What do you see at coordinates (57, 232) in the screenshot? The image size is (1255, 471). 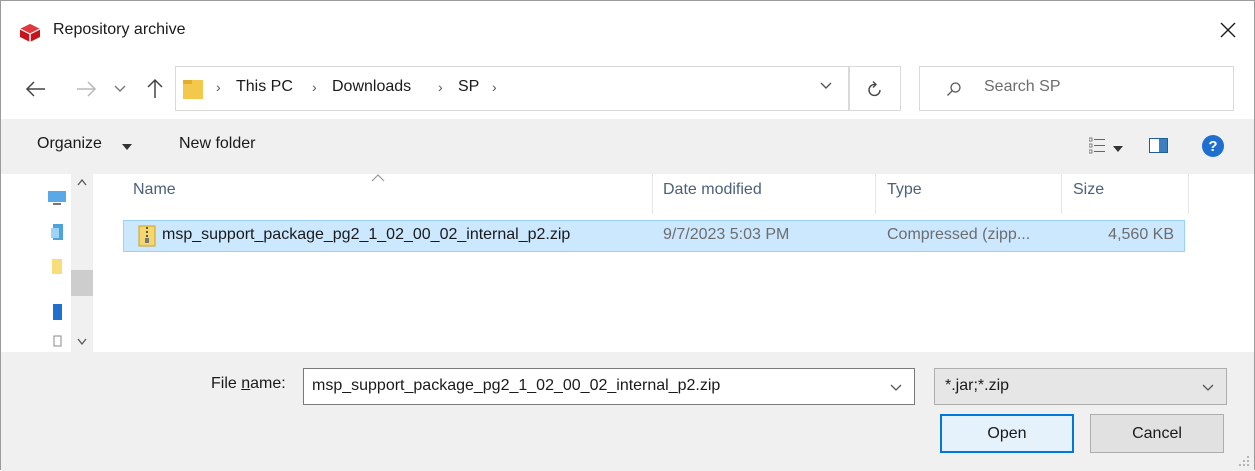 I see `documents-icon` at bounding box center [57, 232].